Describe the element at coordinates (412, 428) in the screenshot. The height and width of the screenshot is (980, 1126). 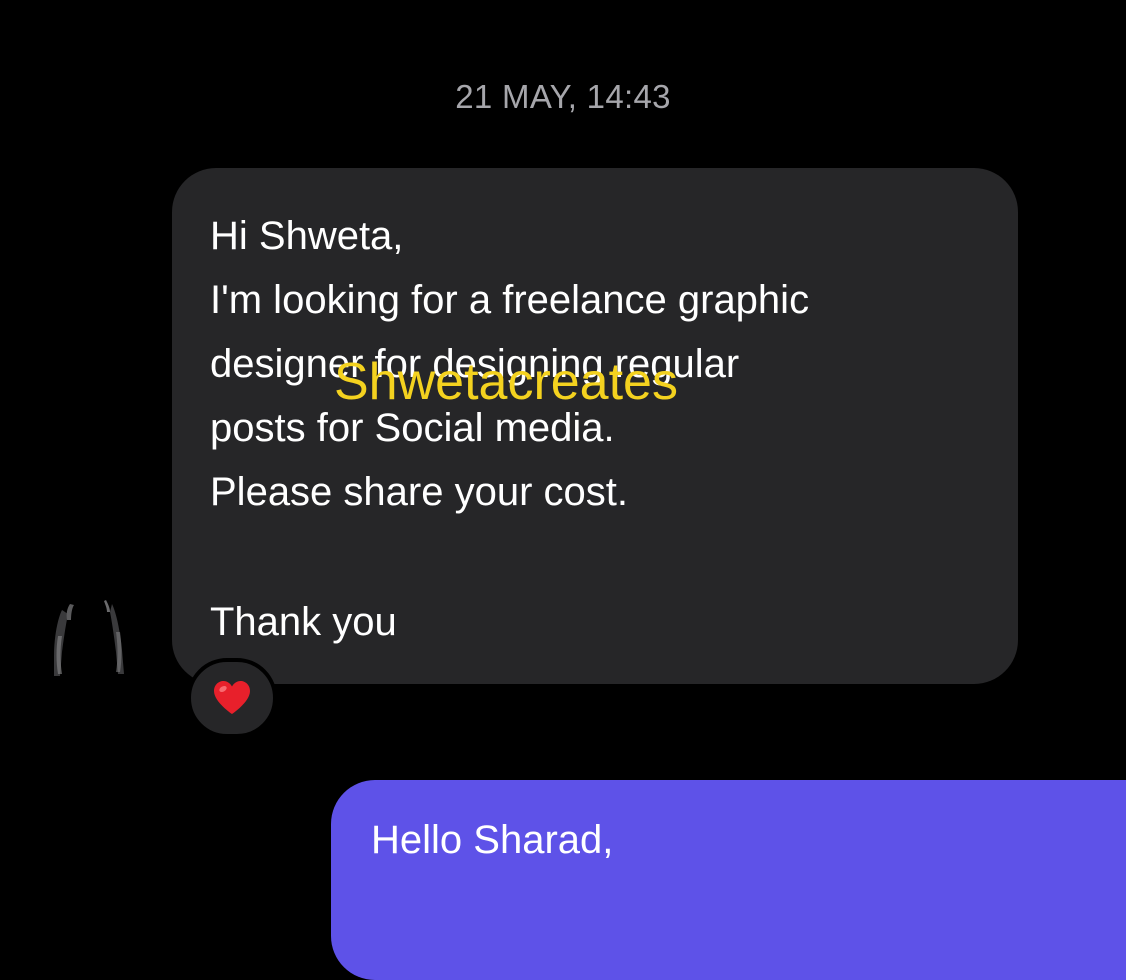
I see `message-line: posts for Social media.` at that location.